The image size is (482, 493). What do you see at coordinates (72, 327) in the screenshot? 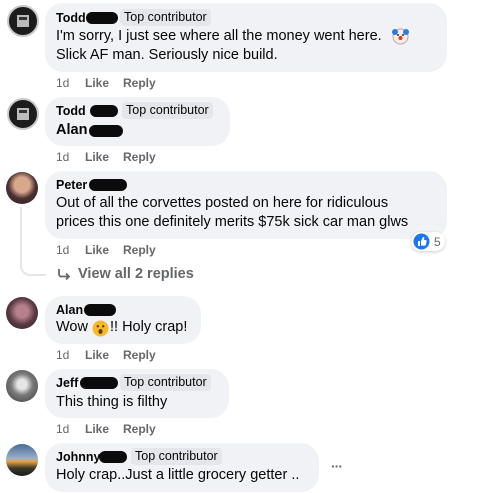
I see `comment-text: Wow` at bounding box center [72, 327].